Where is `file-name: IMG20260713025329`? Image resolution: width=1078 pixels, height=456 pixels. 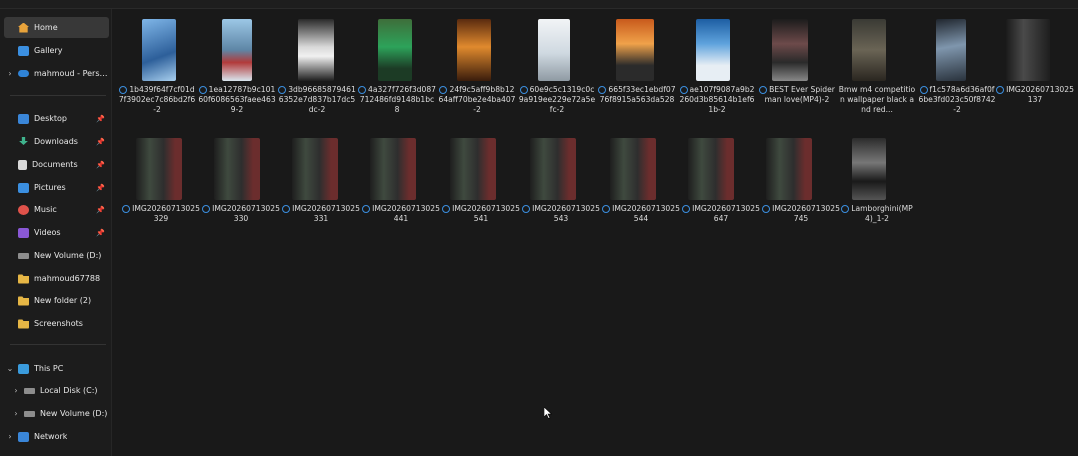
file-name: IMG20260713025329 is located at coordinates (161, 214).